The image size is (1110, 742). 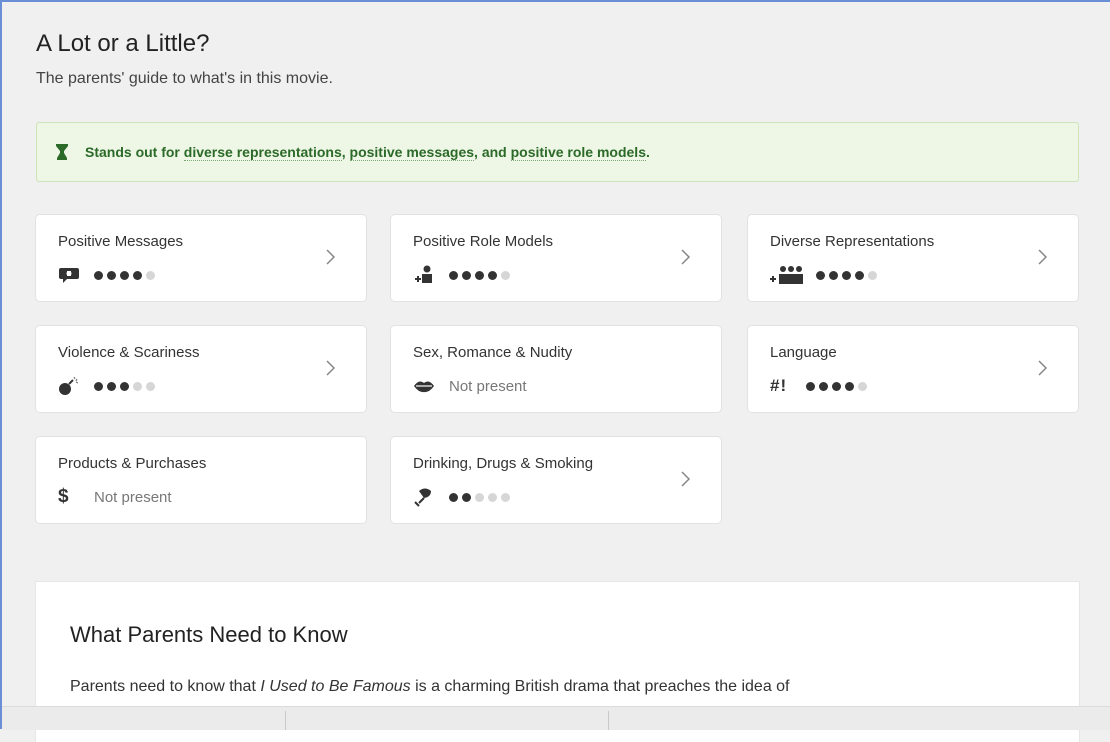 I want to click on card-positive-role-models: Positive Role Models, so click(x=556, y=258).